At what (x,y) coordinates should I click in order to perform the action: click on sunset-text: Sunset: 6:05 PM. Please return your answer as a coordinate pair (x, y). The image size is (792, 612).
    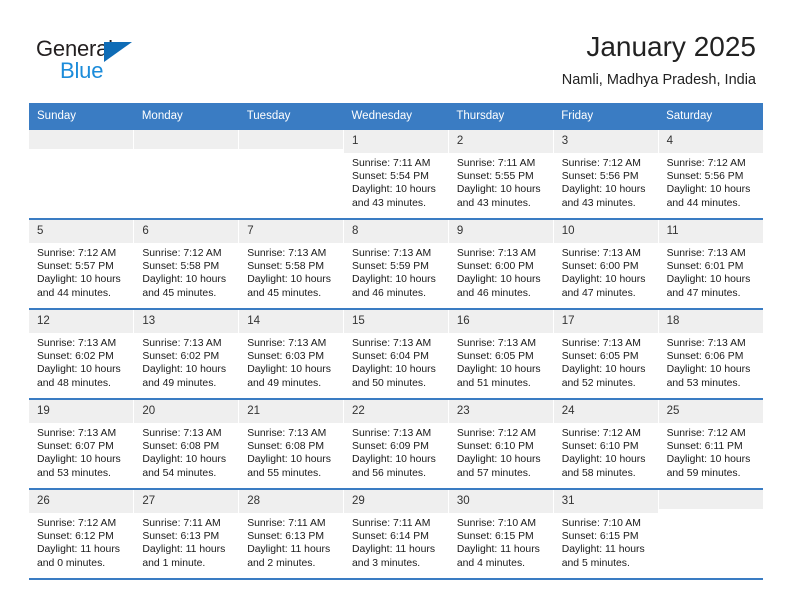
    Looking at the image, I should click on (600, 357).